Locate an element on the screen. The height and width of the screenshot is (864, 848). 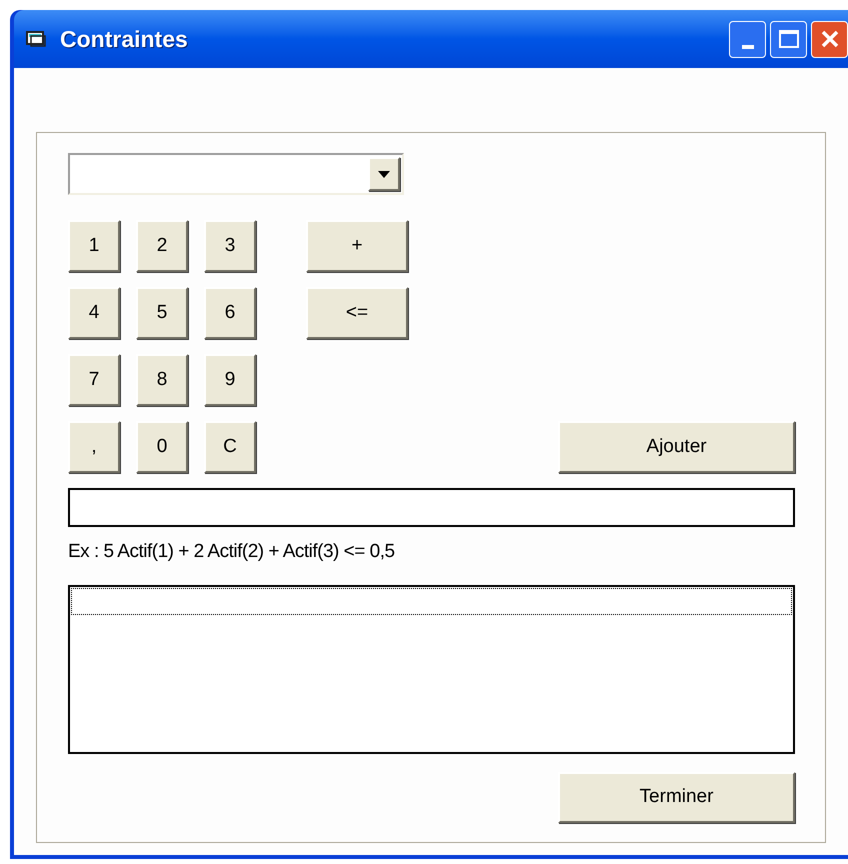
key-button: 9 is located at coordinates (230, 380).